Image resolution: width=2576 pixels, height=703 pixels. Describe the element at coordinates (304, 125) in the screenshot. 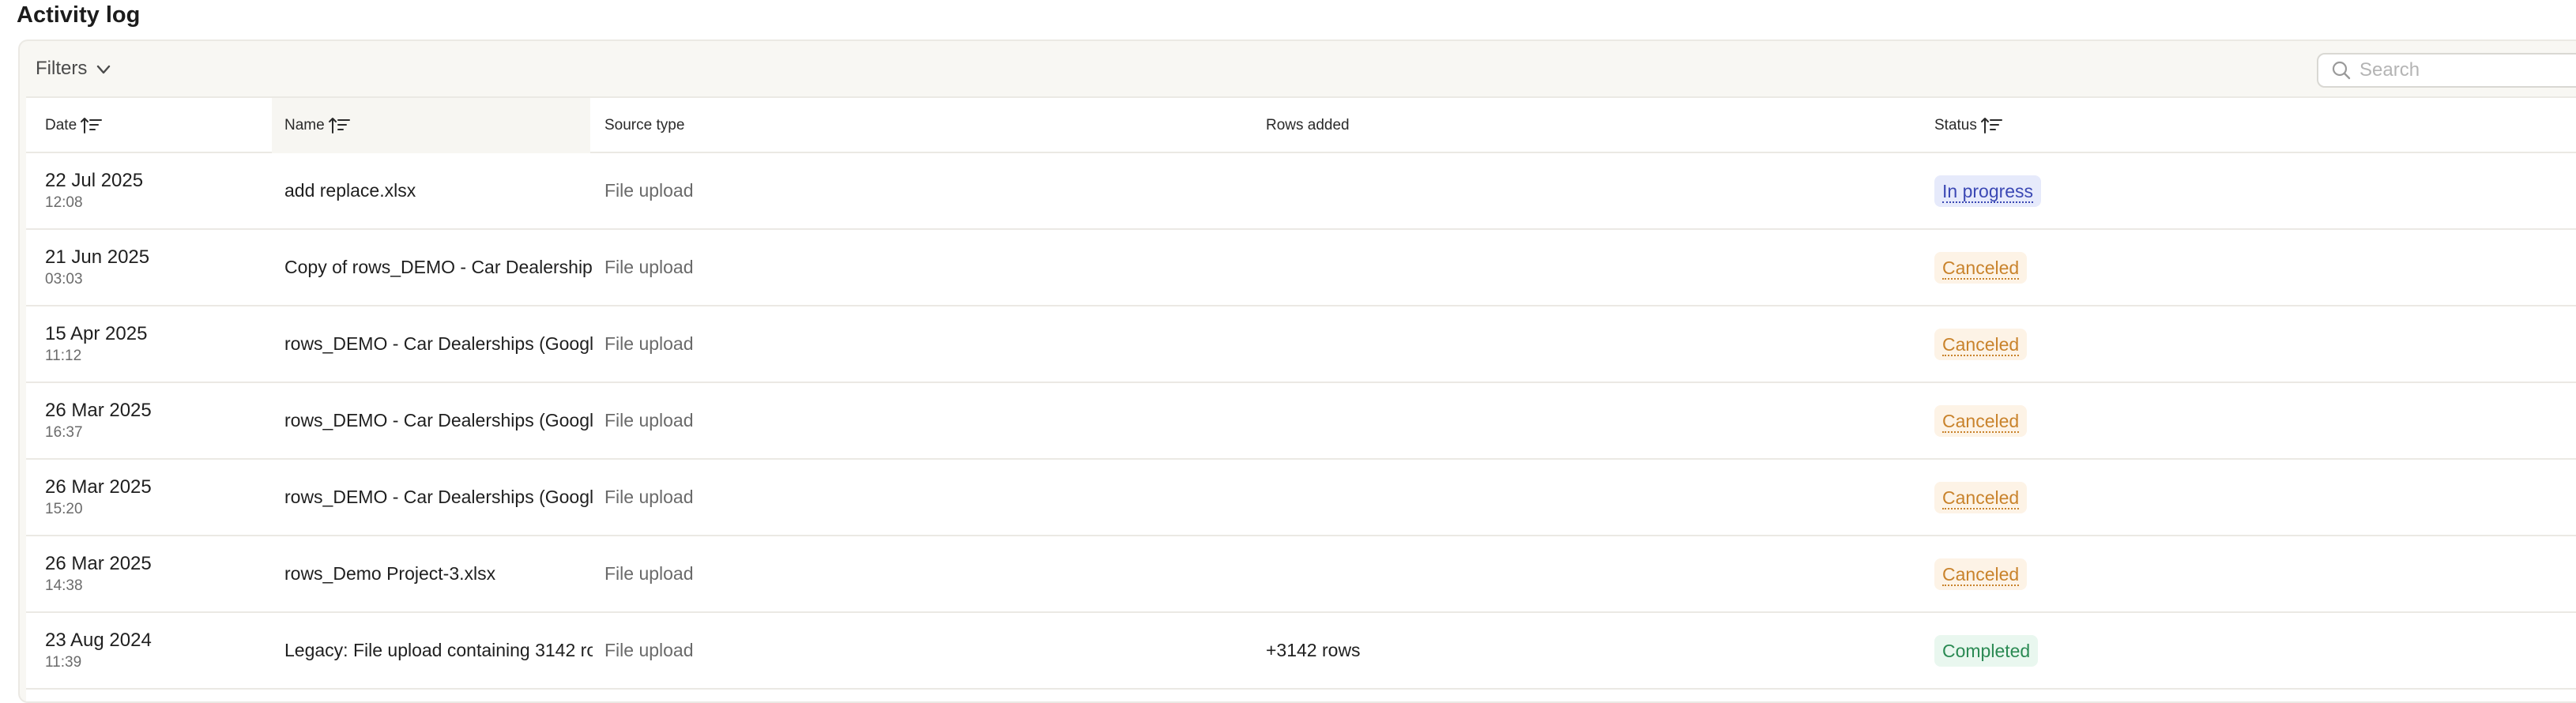

I see `column-label-name: Name` at that location.